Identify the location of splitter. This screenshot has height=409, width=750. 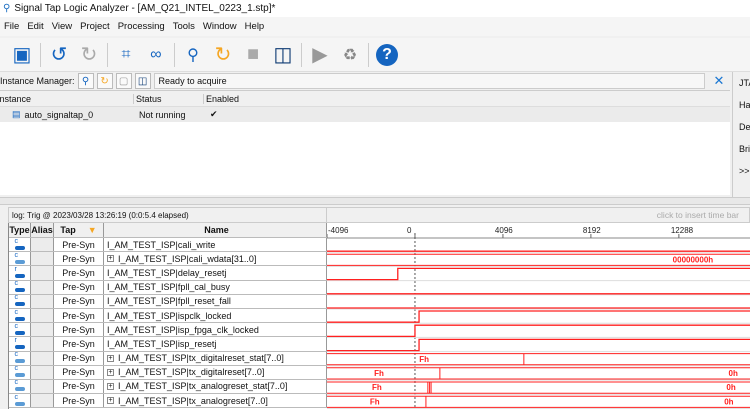
(375, 201).